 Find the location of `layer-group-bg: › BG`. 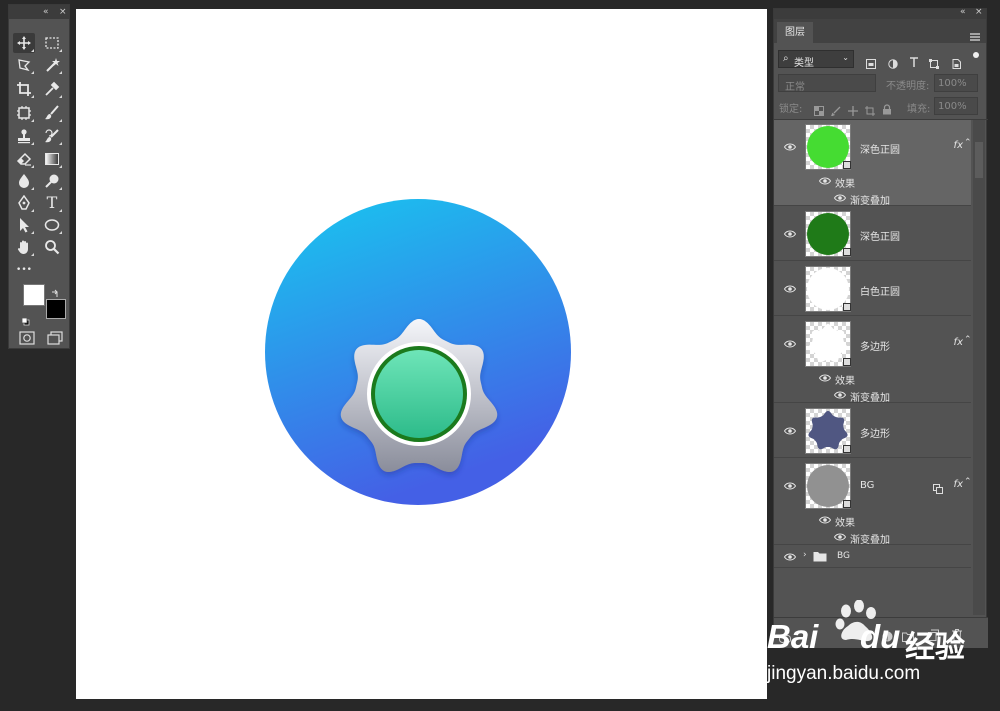

layer-group-bg: › BG is located at coordinates (872, 557).